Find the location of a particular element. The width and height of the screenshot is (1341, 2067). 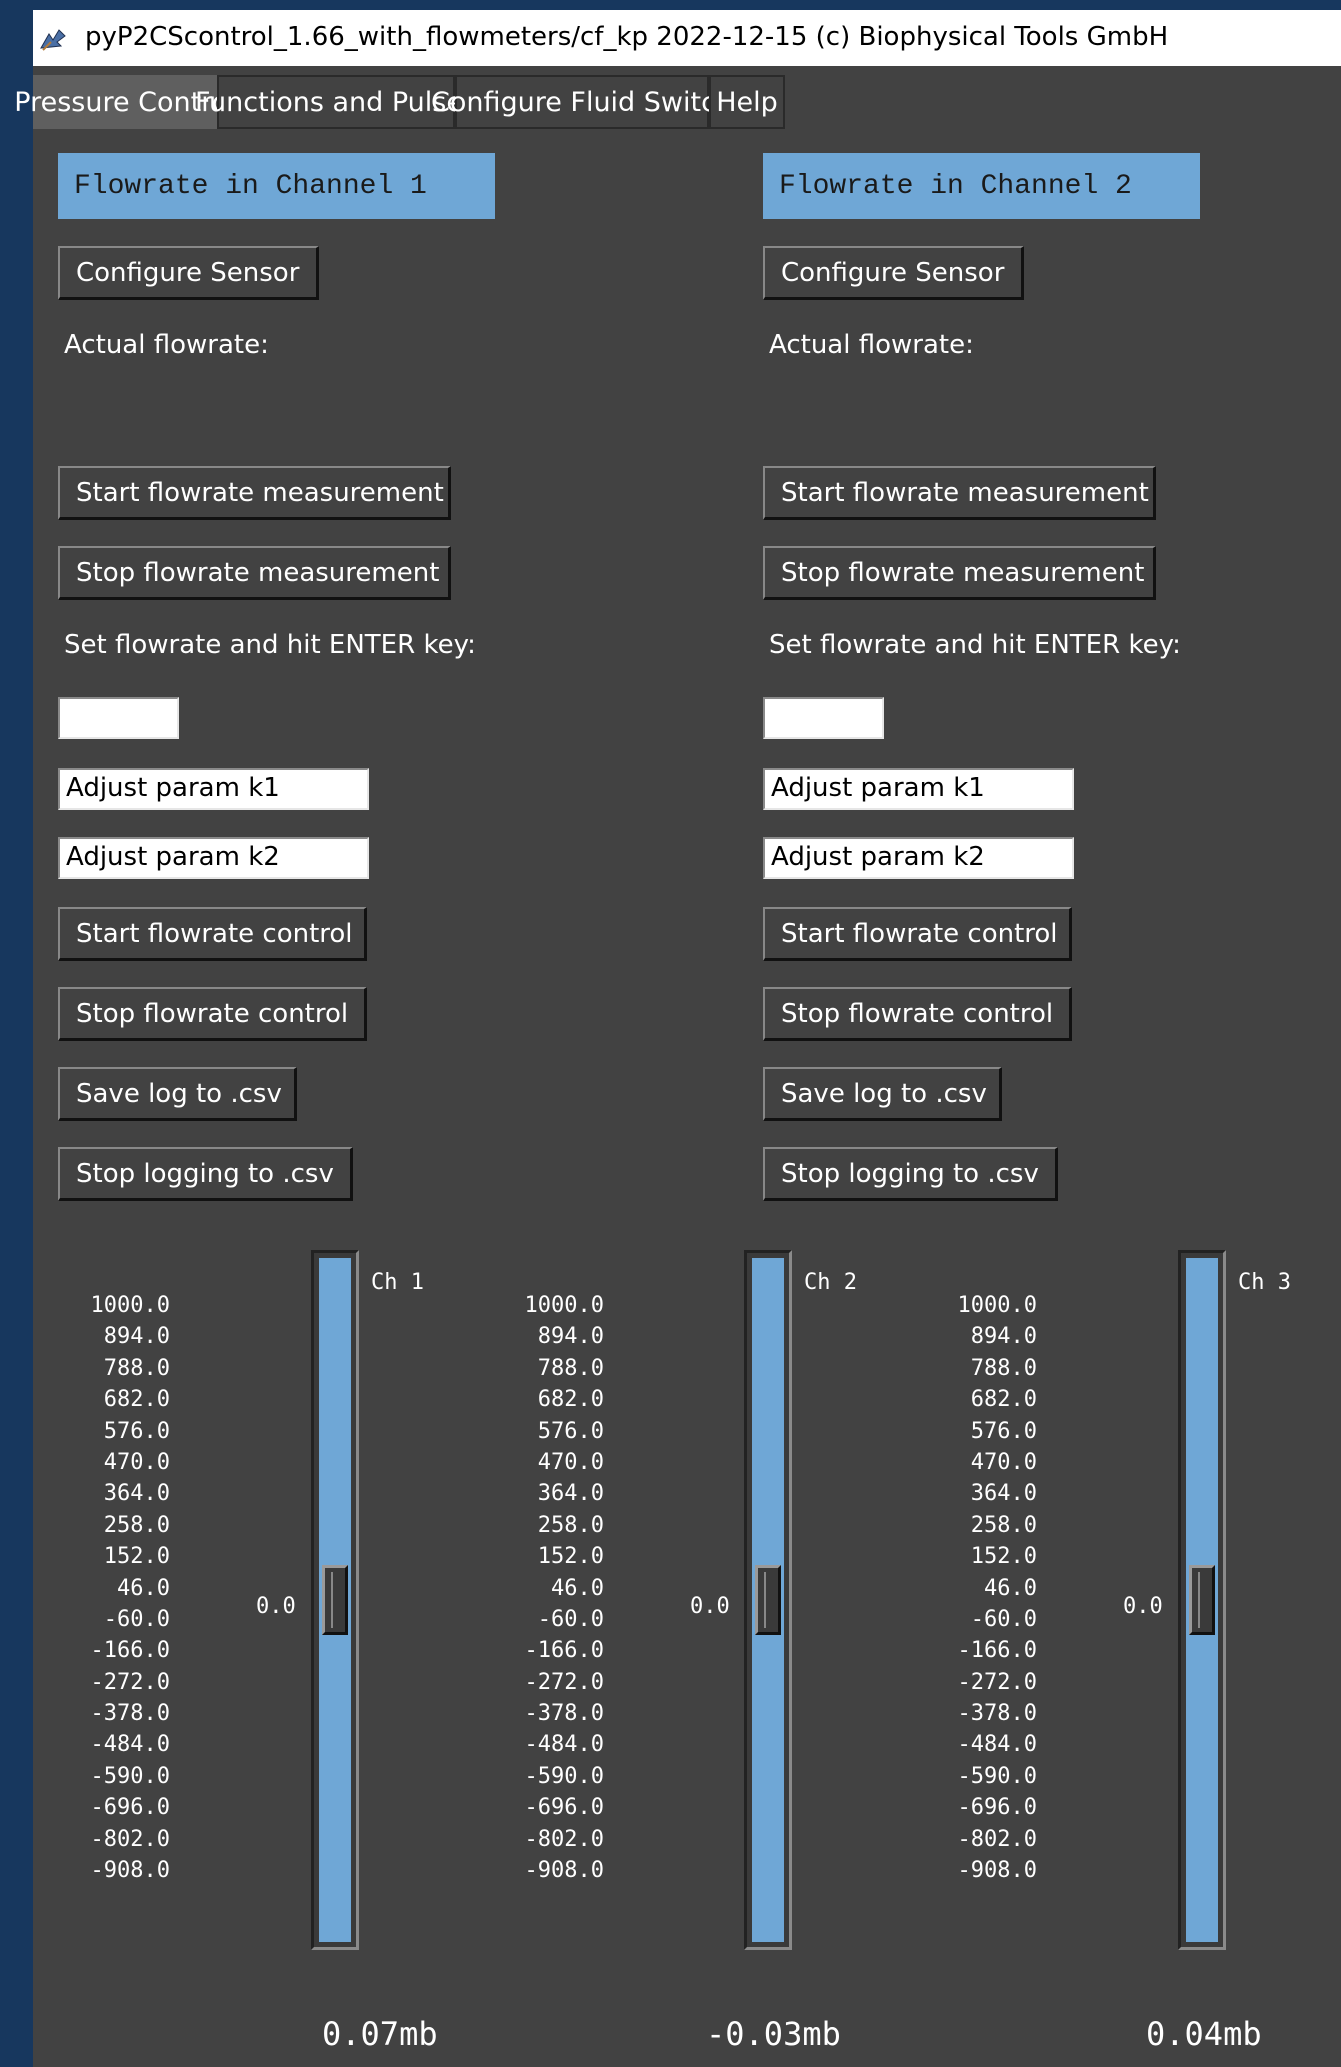

ch2-stop-control-button: Stop flowrate control is located at coordinates (917, 1014).